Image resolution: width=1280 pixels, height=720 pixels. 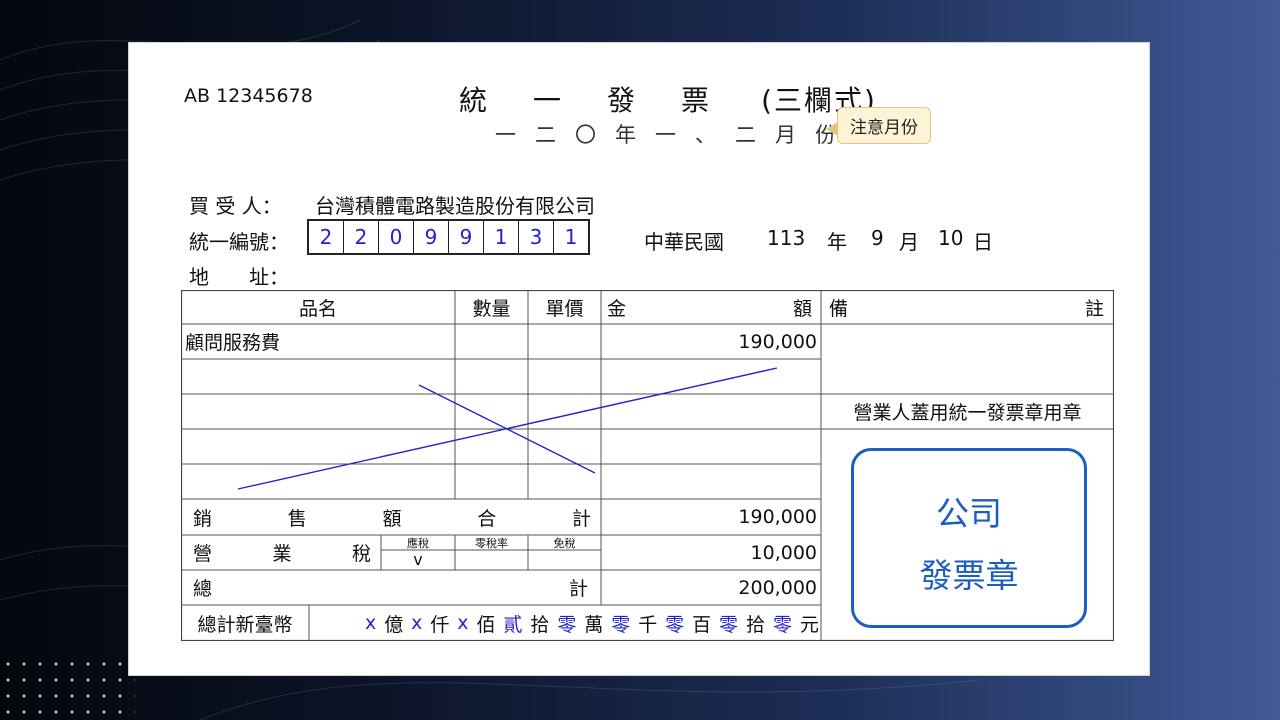 What do you see at coordinates (783, 552) in the screenshot?
I see `tax-amount-value: 10,000` at bounding box center [783, 552].